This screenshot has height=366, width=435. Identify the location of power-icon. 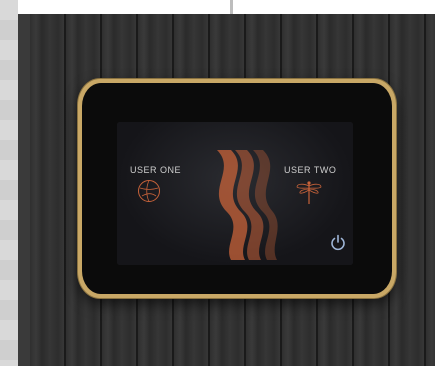
(338, 242).